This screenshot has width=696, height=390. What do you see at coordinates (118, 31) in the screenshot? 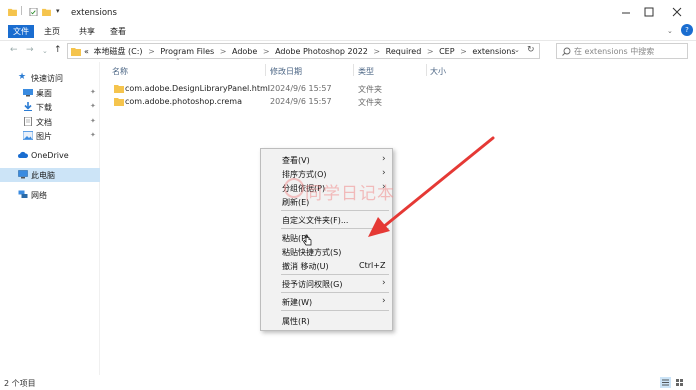
I see `tab-view: 查看` at bounding box center [118, 31].